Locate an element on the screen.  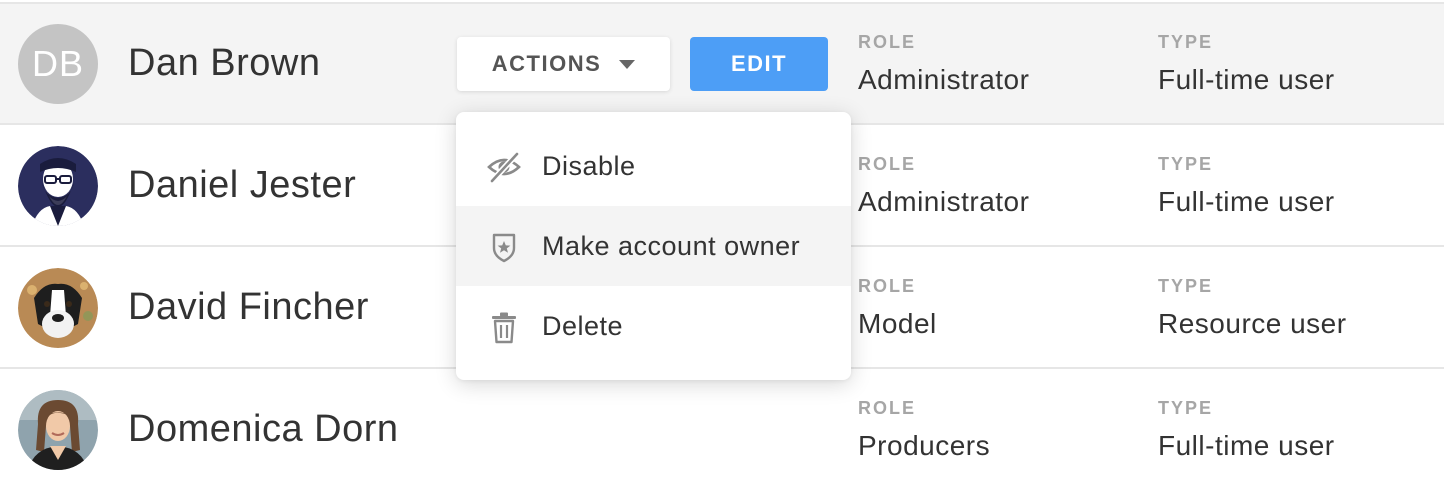
bearded-man-avatar-icon is located at coordinates (58, 186).